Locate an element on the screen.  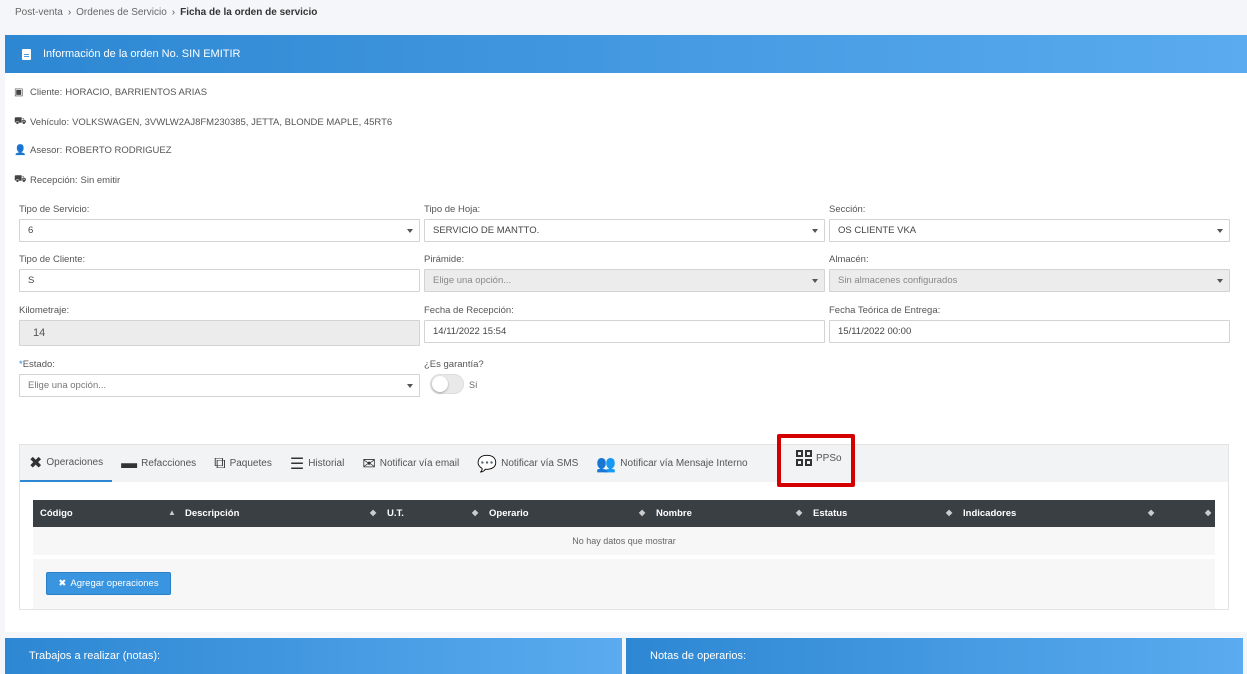
tab-refacciones: ▬ Refacciones is located at coordinates (158, 463).